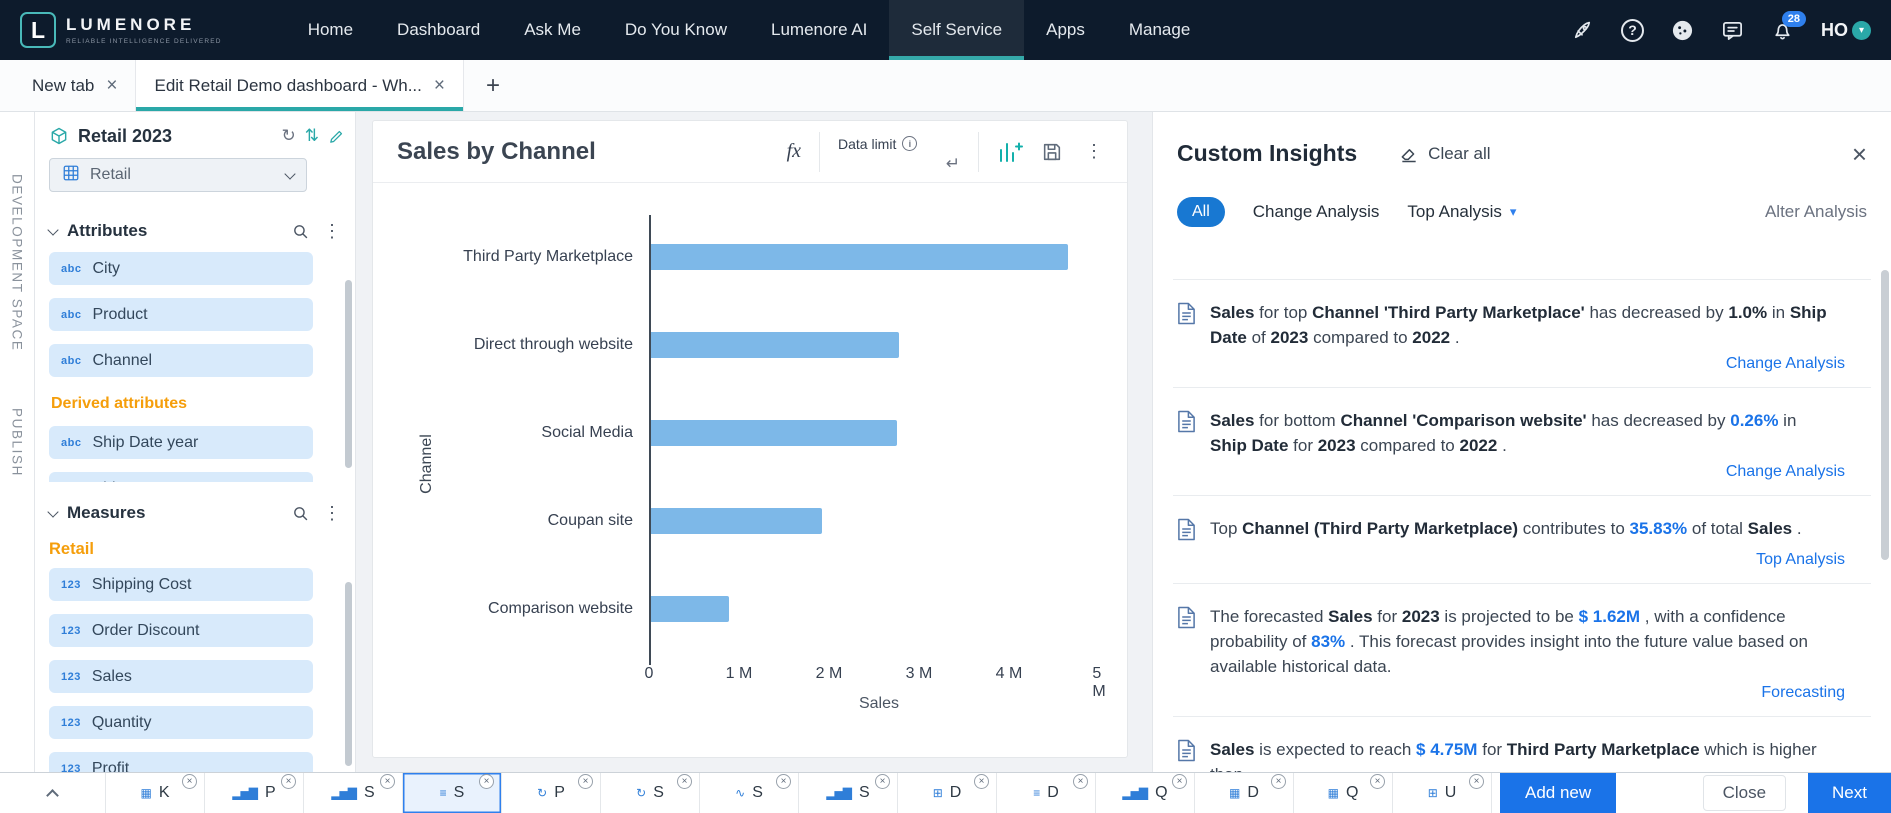  What do you see at coordinates (1558, 793) in the screenshot?
I see `add-new-button: Add new` at bounding box center [1558, 793].